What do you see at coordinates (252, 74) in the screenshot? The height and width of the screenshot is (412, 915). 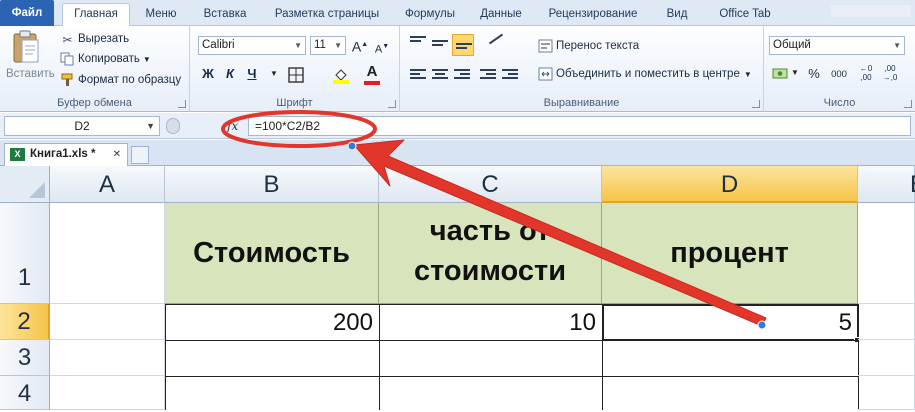 I see `underline-button: Ч` at bounding box center [252, 74].